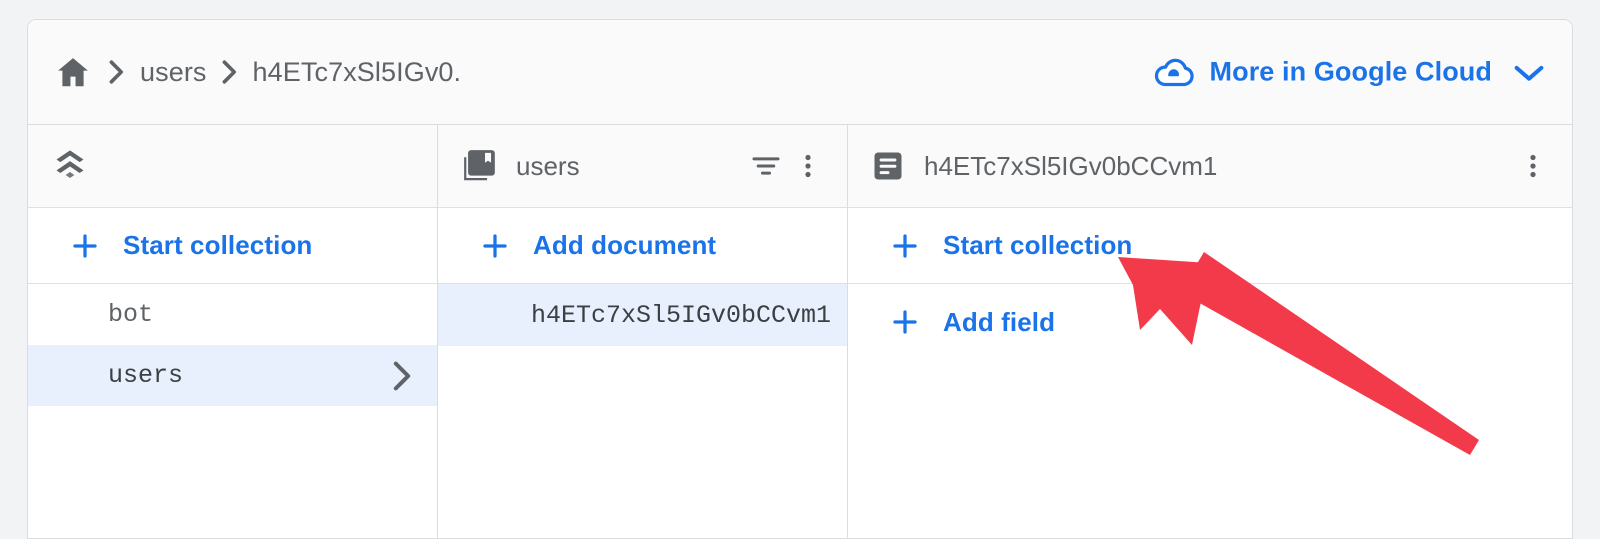  Describe the element at coordinates (642, 166) in the screenshot. I see `collection-column-header: users` at that location.